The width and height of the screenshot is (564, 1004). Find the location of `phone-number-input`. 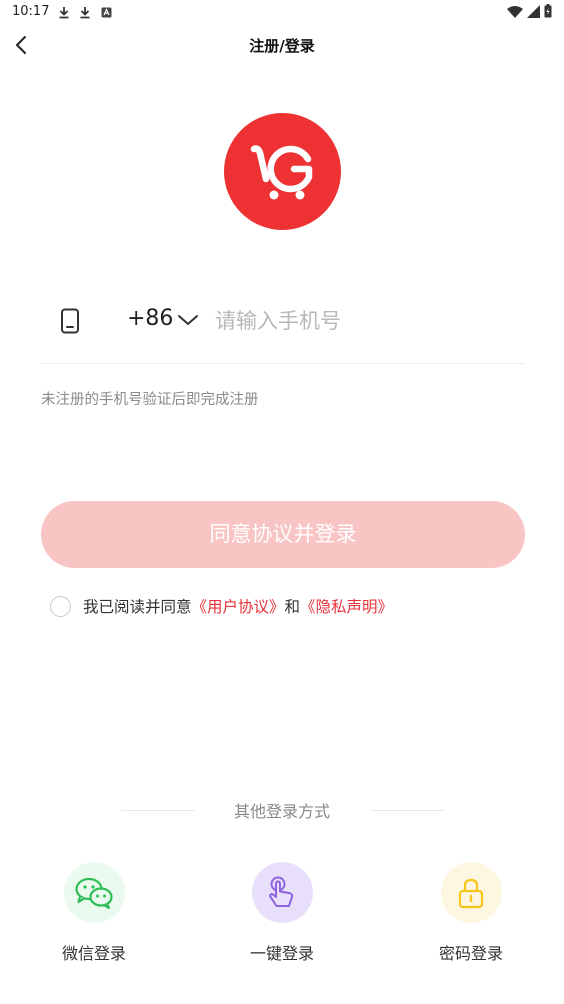

phone-number-input is located at coordinates (360, 321).